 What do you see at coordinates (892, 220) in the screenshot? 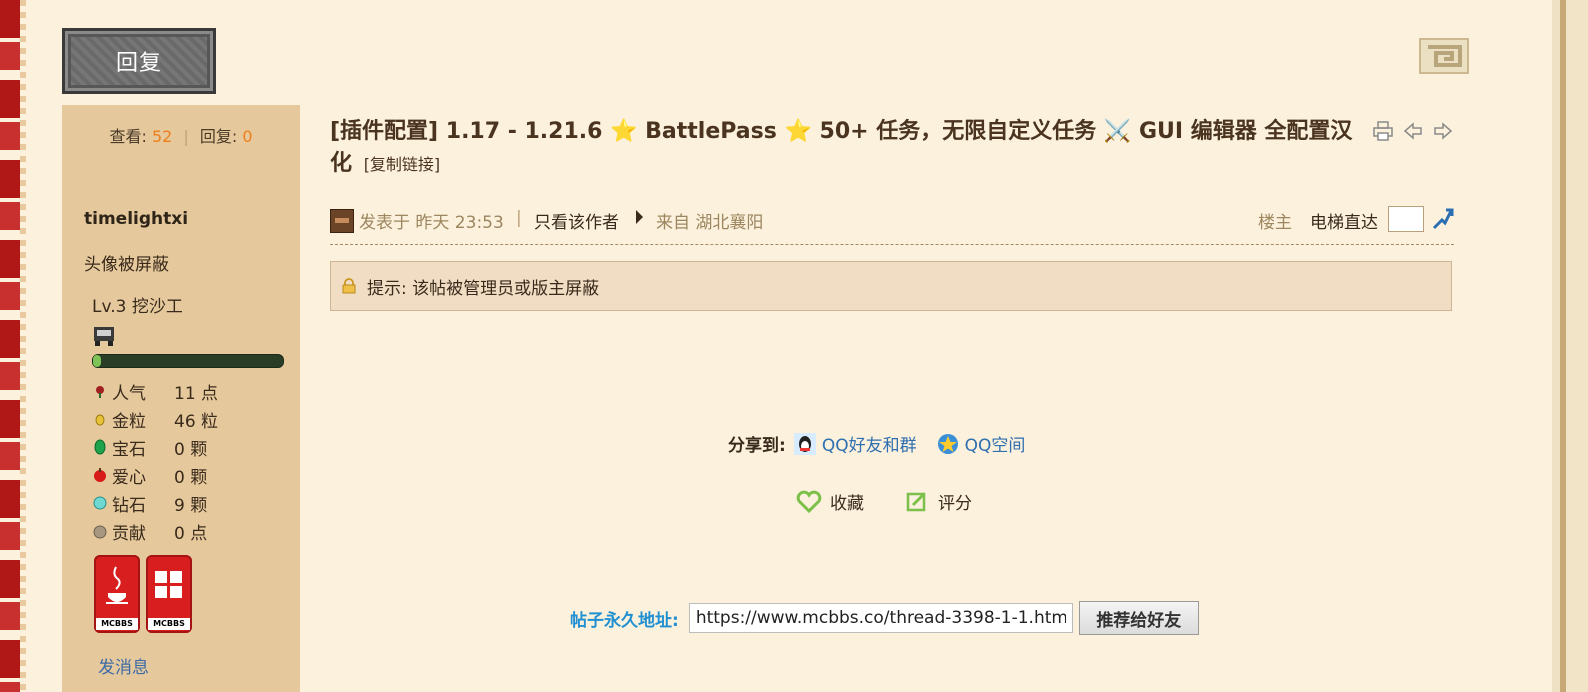
I see `post-meta: 发表于 昨天 23:53 | 只看该作者 来自 湖北襄阳 楼主 电梯直达` at bounding box center [892, 220].